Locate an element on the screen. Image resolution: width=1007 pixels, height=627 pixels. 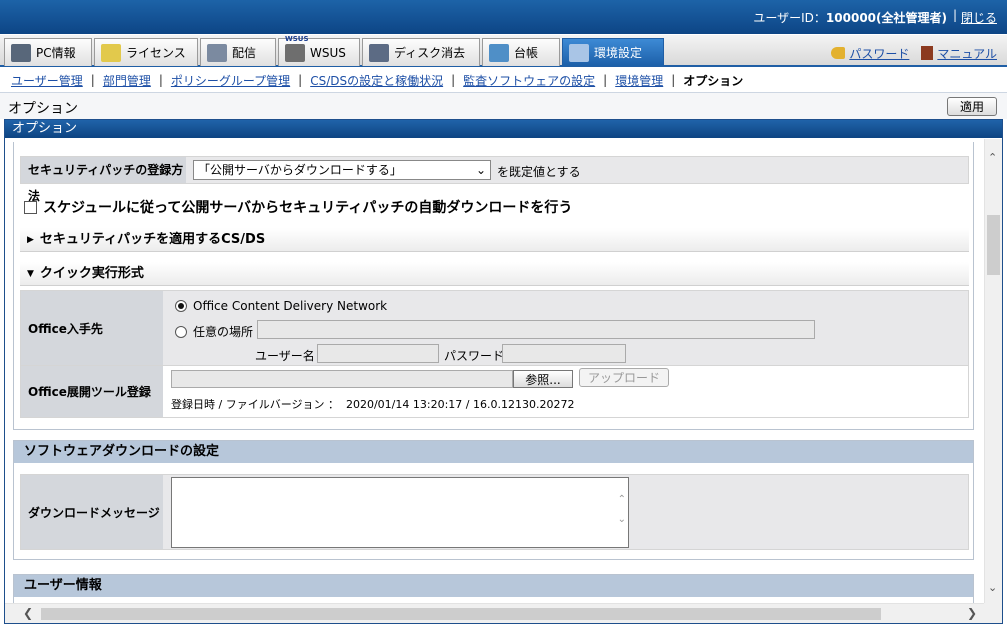
horizontal-scrollbar: ❮ ❯ is located at coordinates (495, 613).